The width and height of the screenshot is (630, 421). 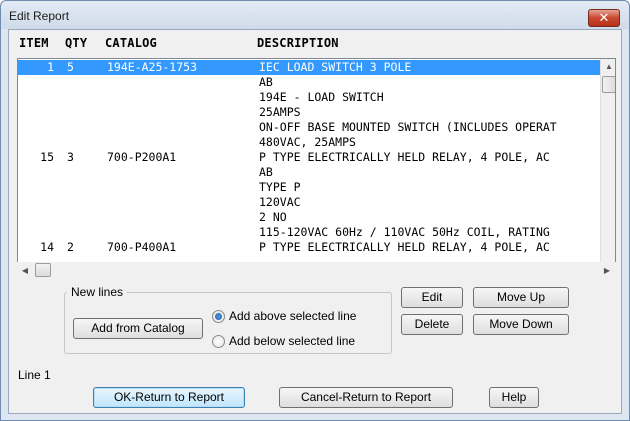 I want to click on add-above-radio, so click(x=218, y=316).